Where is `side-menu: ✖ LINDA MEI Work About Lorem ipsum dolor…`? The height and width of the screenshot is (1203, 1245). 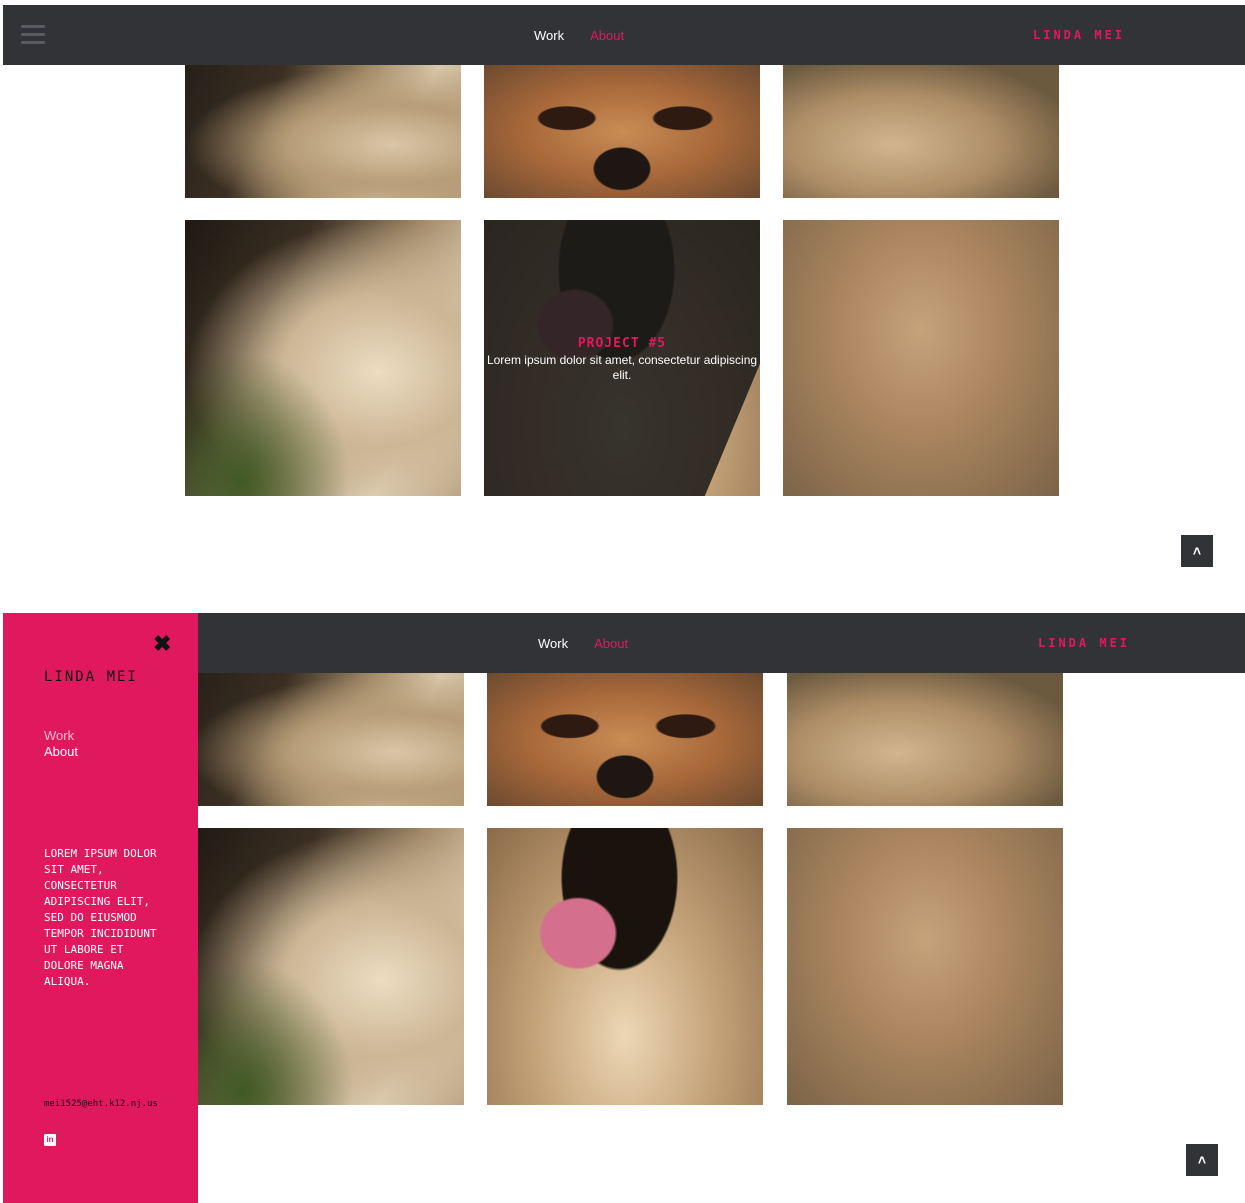 side-menu: ✖ LINDA MEI Work About Lorem ipsum dolor… is located at coordinates (100, 908).